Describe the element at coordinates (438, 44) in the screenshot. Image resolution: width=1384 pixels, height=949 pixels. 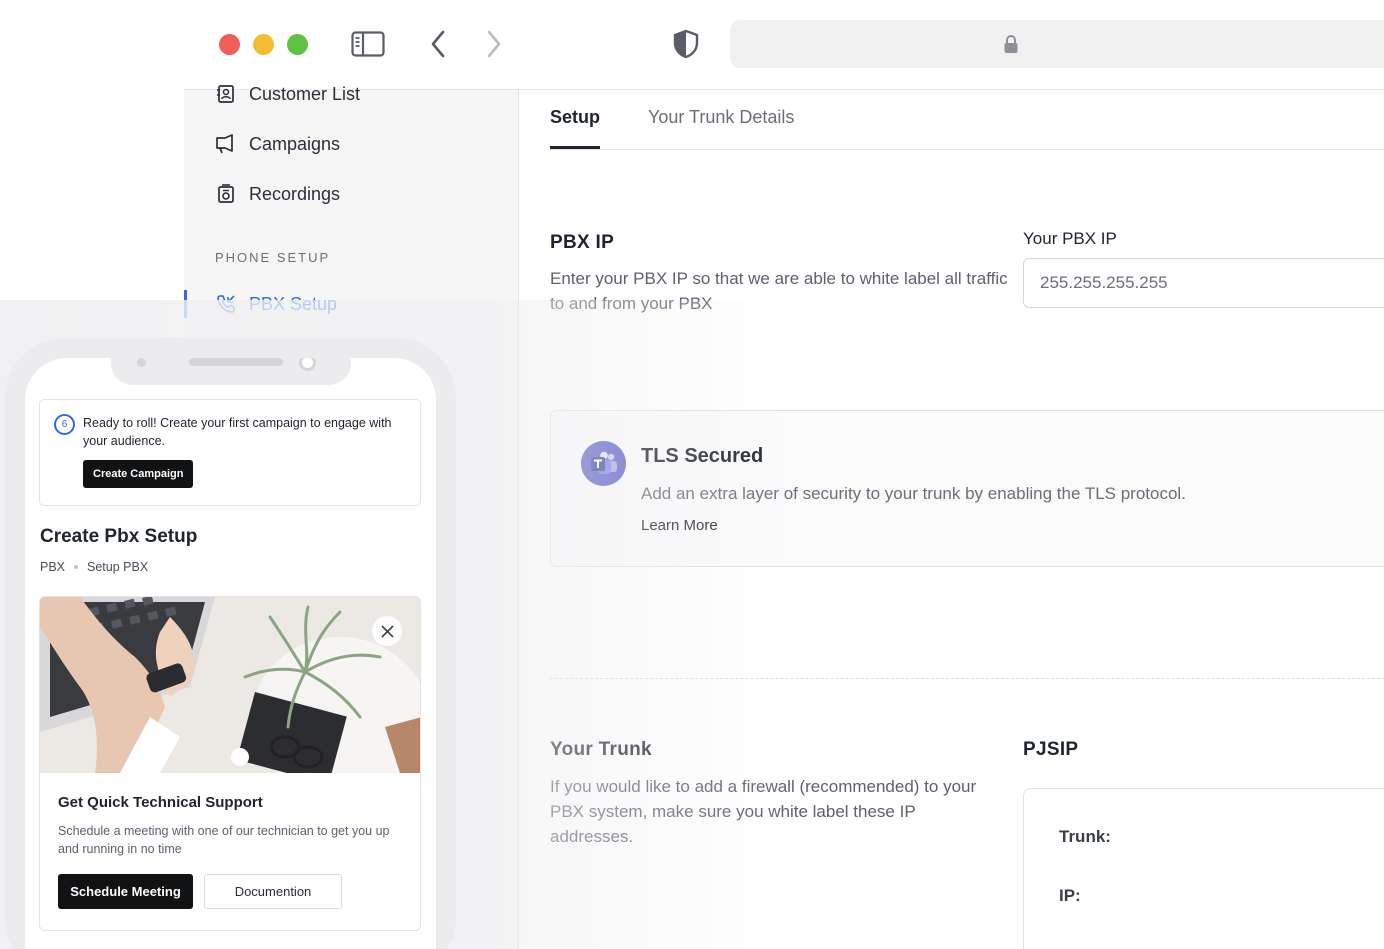
I see `back-icon` at that location.